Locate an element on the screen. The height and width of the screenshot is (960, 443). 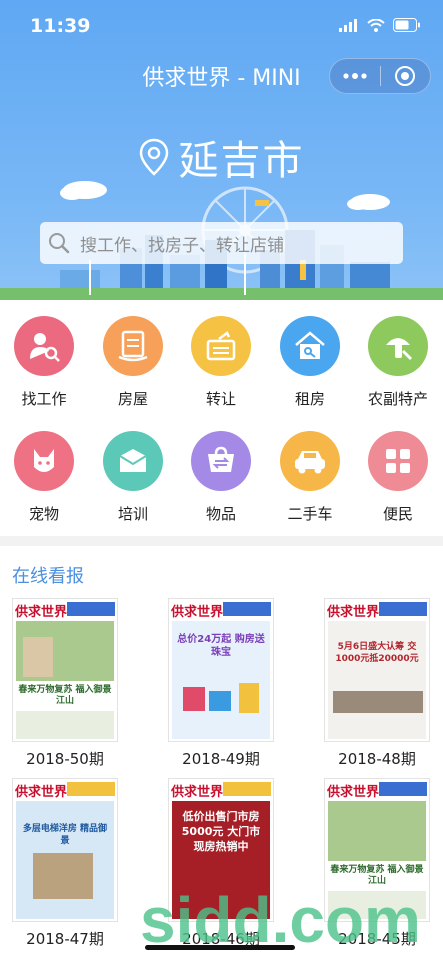
category-rent: 租房 is located at coordinates (310, 362).